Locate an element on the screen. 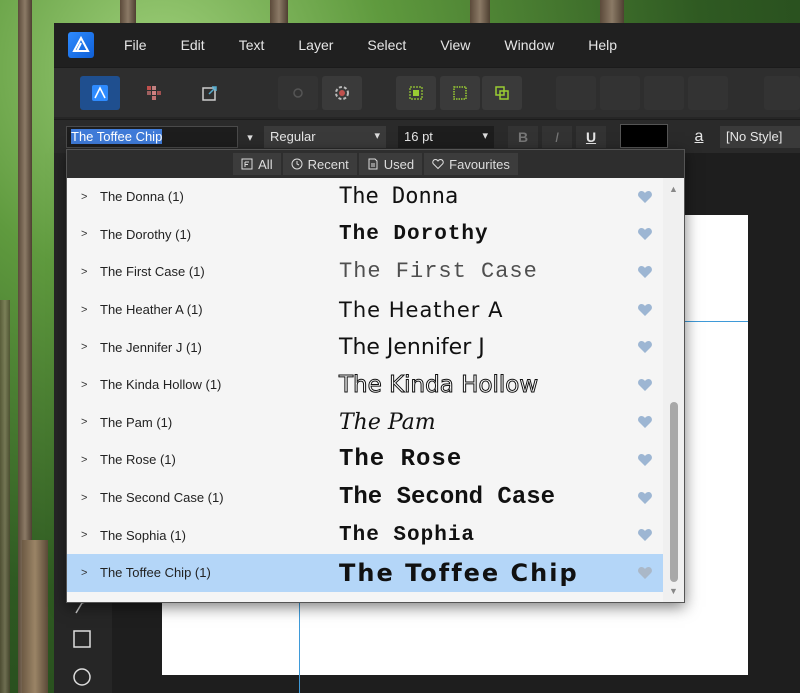 The image size is (800, 693). font-row: > The Donna (1) The Donna is located at coordinates (365, 197).